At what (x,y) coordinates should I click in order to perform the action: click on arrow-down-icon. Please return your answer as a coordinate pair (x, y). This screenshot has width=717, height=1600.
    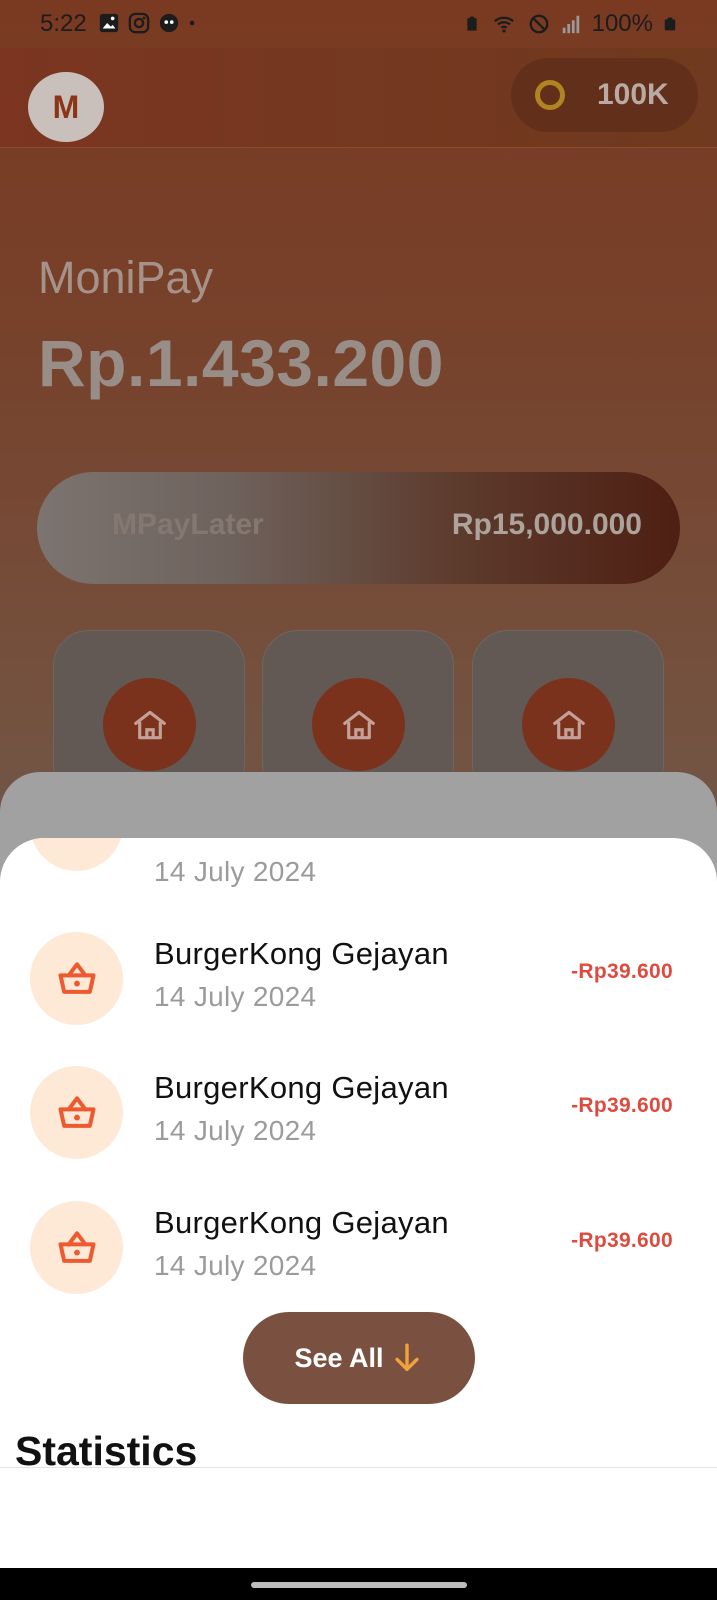
    Looking at the image, I should click on (406, 1357).